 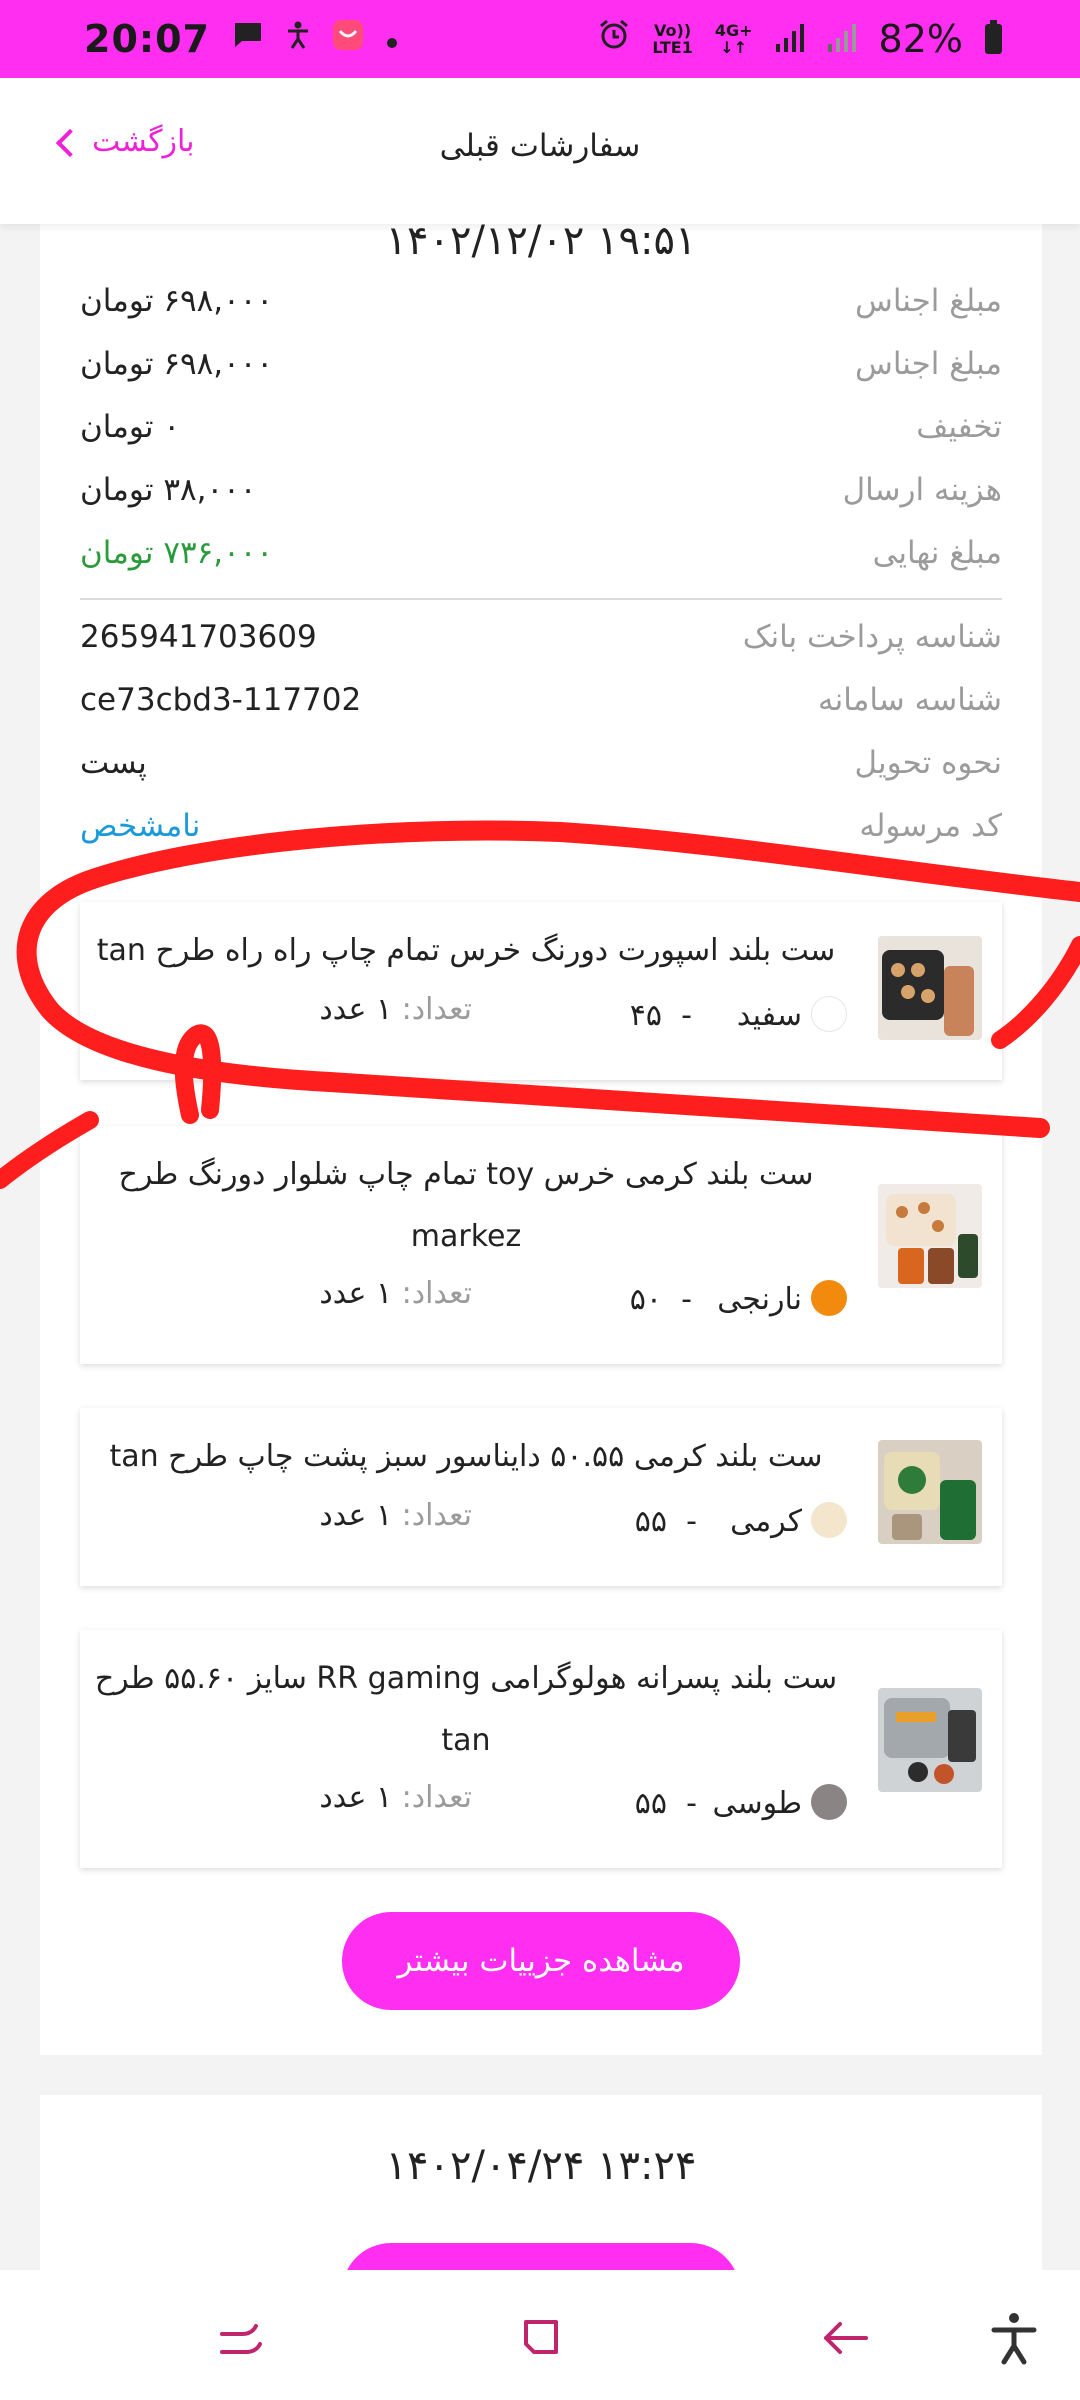 I want to click on network-type: 4G+ ↓↑, so click(x=734, y=39).